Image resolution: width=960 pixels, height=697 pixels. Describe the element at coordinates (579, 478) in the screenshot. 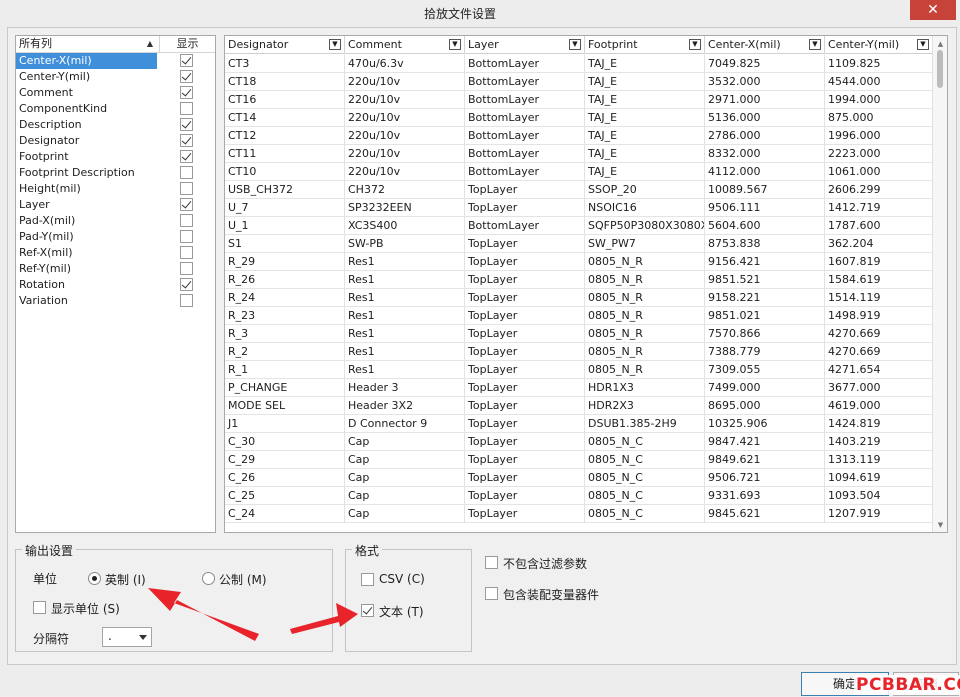

I see `table-row: C_26 Cap TopLayer 0805_N_C 9506.721 1094.619` at that location.